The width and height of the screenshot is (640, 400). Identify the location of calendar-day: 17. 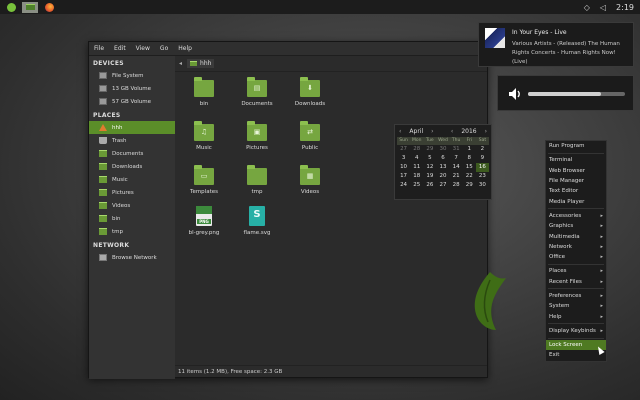
(403, 176).